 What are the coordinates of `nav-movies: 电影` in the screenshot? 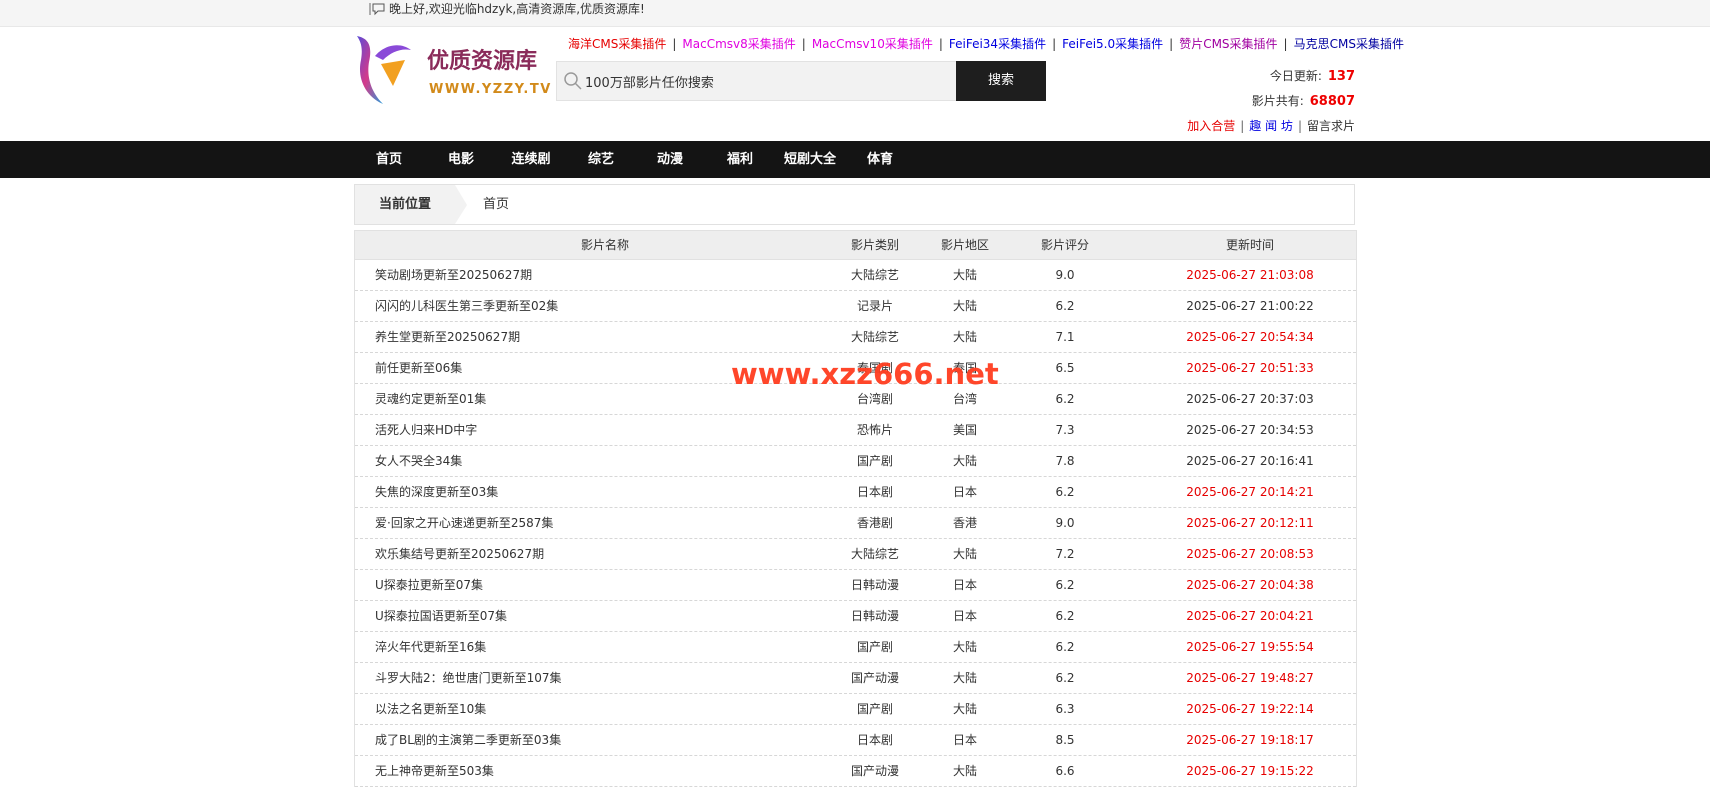 It's located at (461, 159).